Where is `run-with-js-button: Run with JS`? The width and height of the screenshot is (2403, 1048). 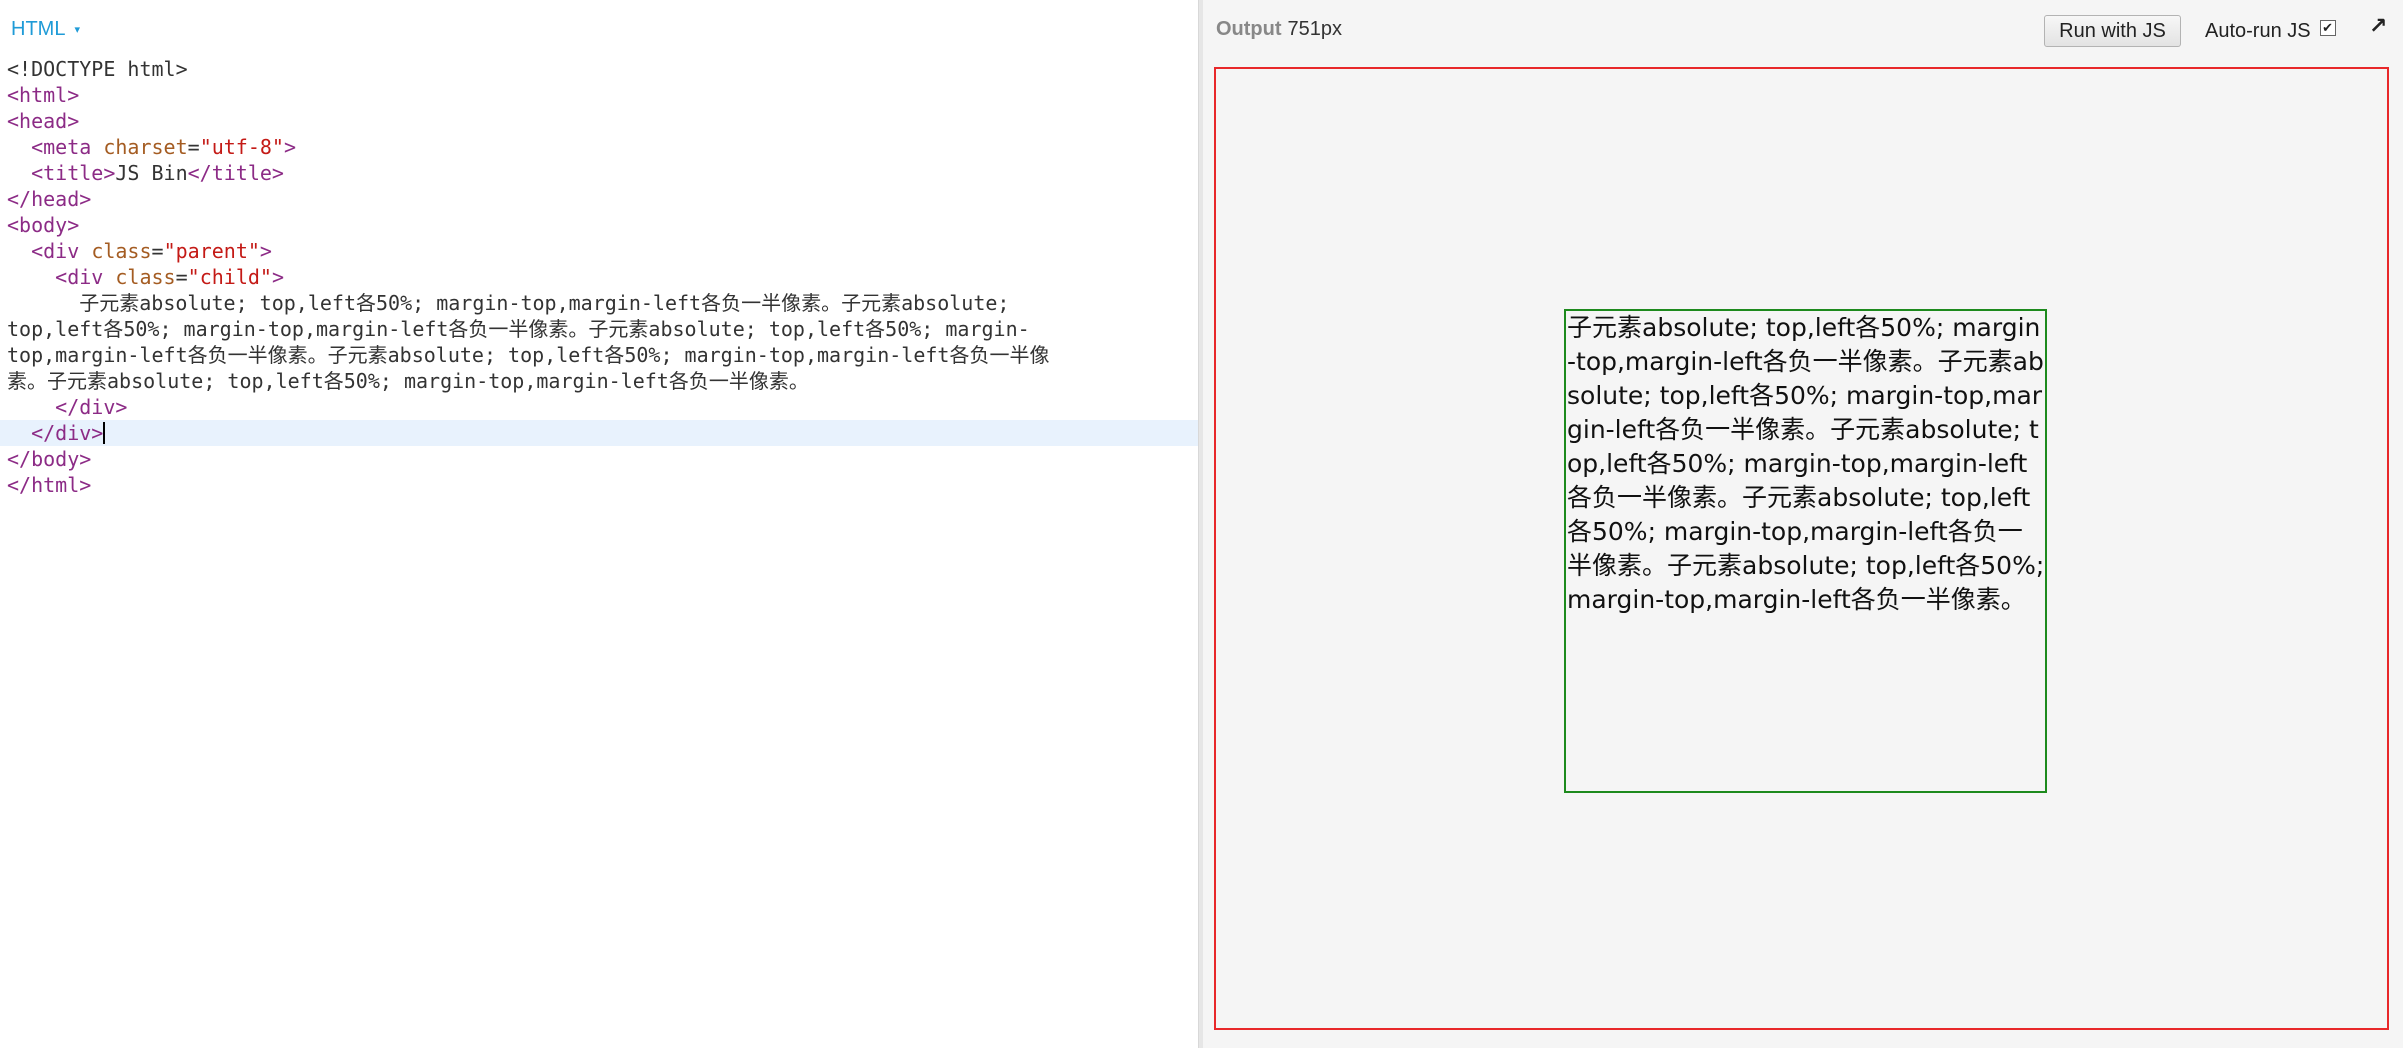 run-with-js-button: Run with JS is located at coordinates (2112, 31).